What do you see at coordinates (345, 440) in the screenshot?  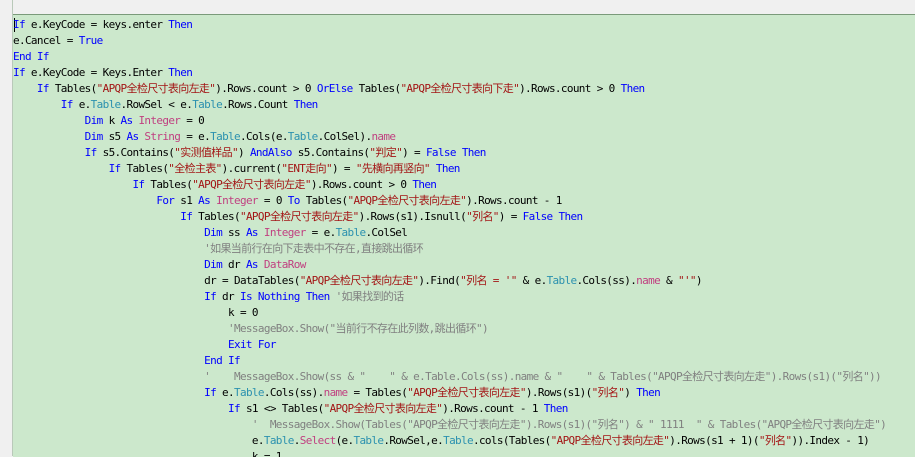 I see `code-token: (e.` at bounding box center [345, 440].